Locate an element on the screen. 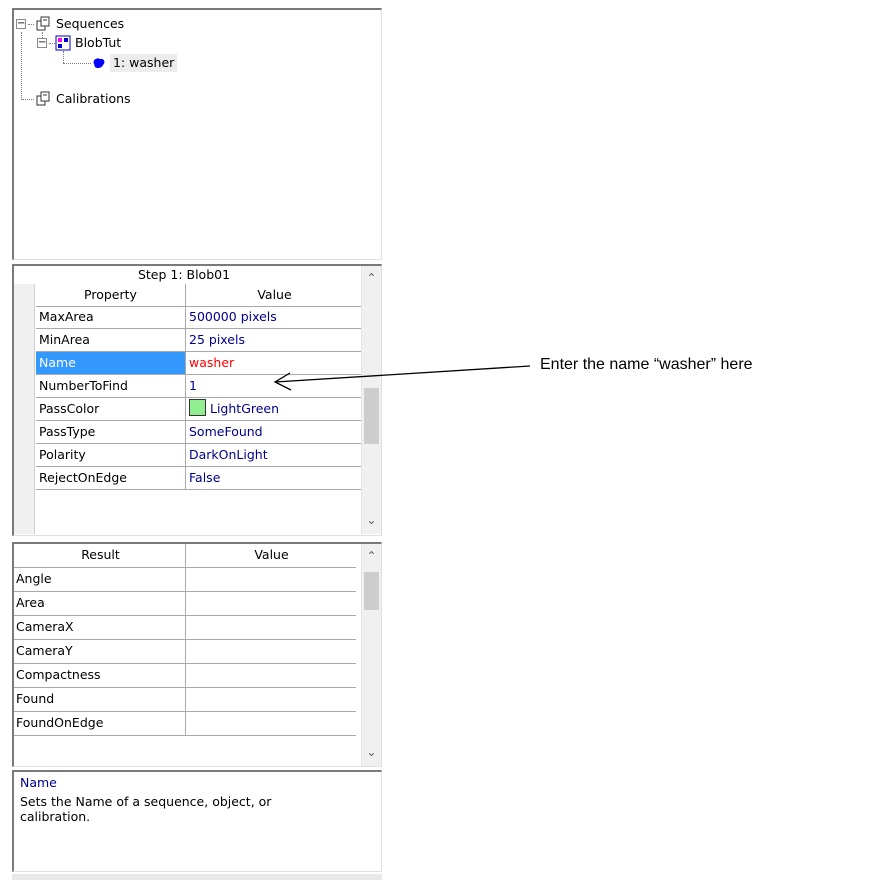 The height and width of the screenshot is (881, 878). callout-arrow is located at coordinates (402, 378).